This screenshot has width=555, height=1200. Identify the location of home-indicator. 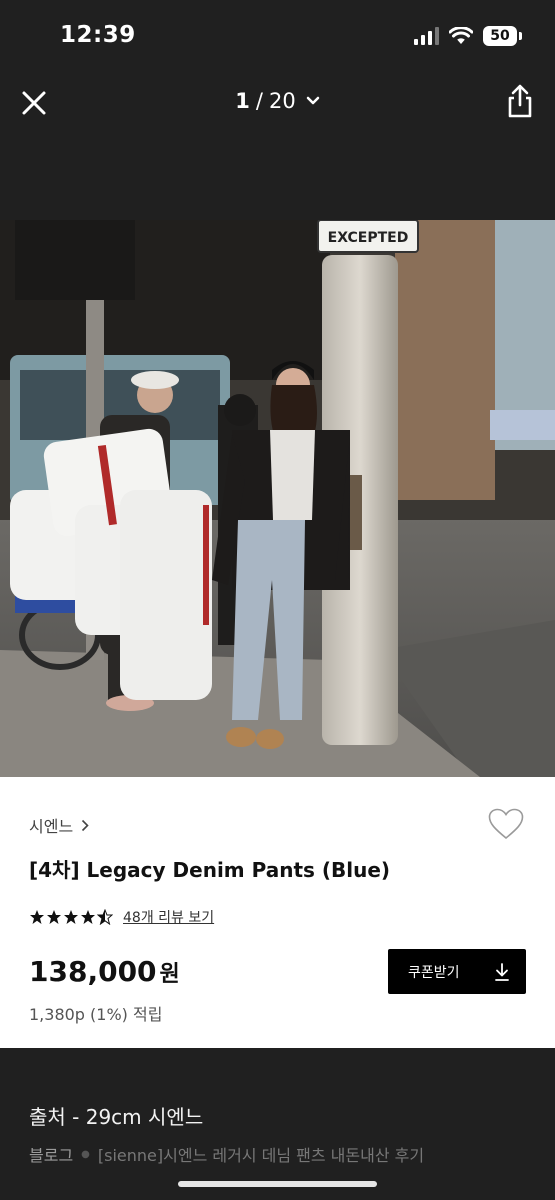
(277, 1184).